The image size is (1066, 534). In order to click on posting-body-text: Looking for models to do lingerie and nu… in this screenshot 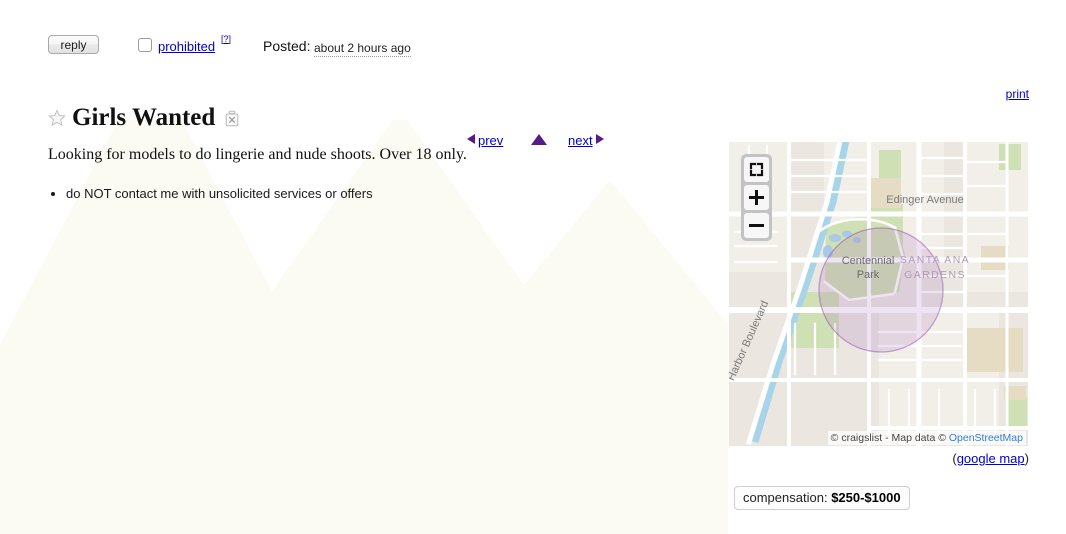, I will do `click(257, 154)`.